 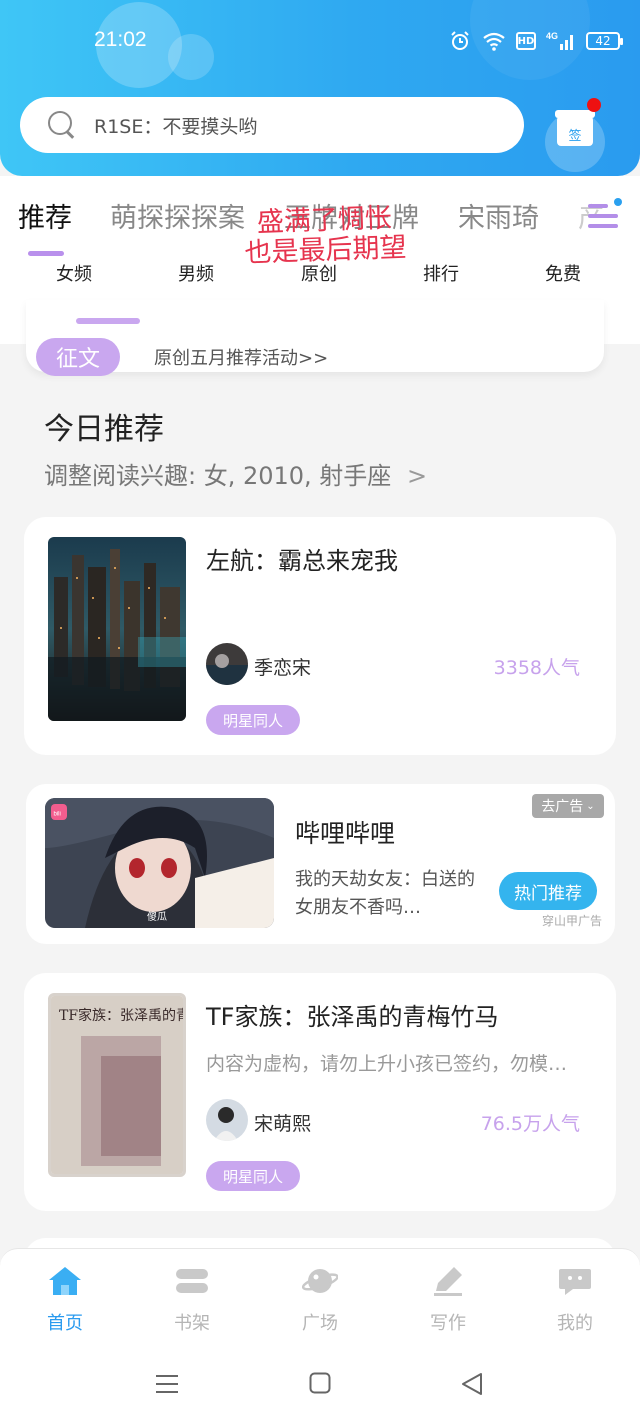 I want to click on alarm-icon, so click(x=460, y=41).